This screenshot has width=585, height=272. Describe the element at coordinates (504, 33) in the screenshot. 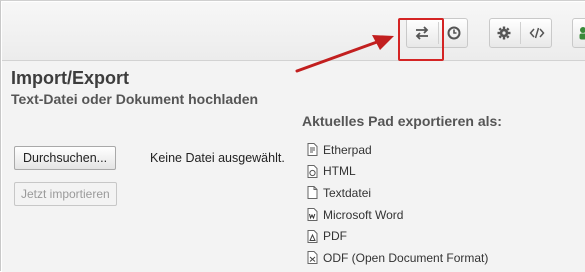

I see `settings-gear-icon` at that location.